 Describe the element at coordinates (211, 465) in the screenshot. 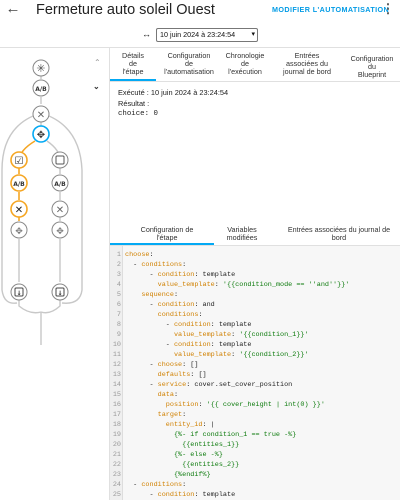

I see `code-text: {{entities_2}}` at that location.